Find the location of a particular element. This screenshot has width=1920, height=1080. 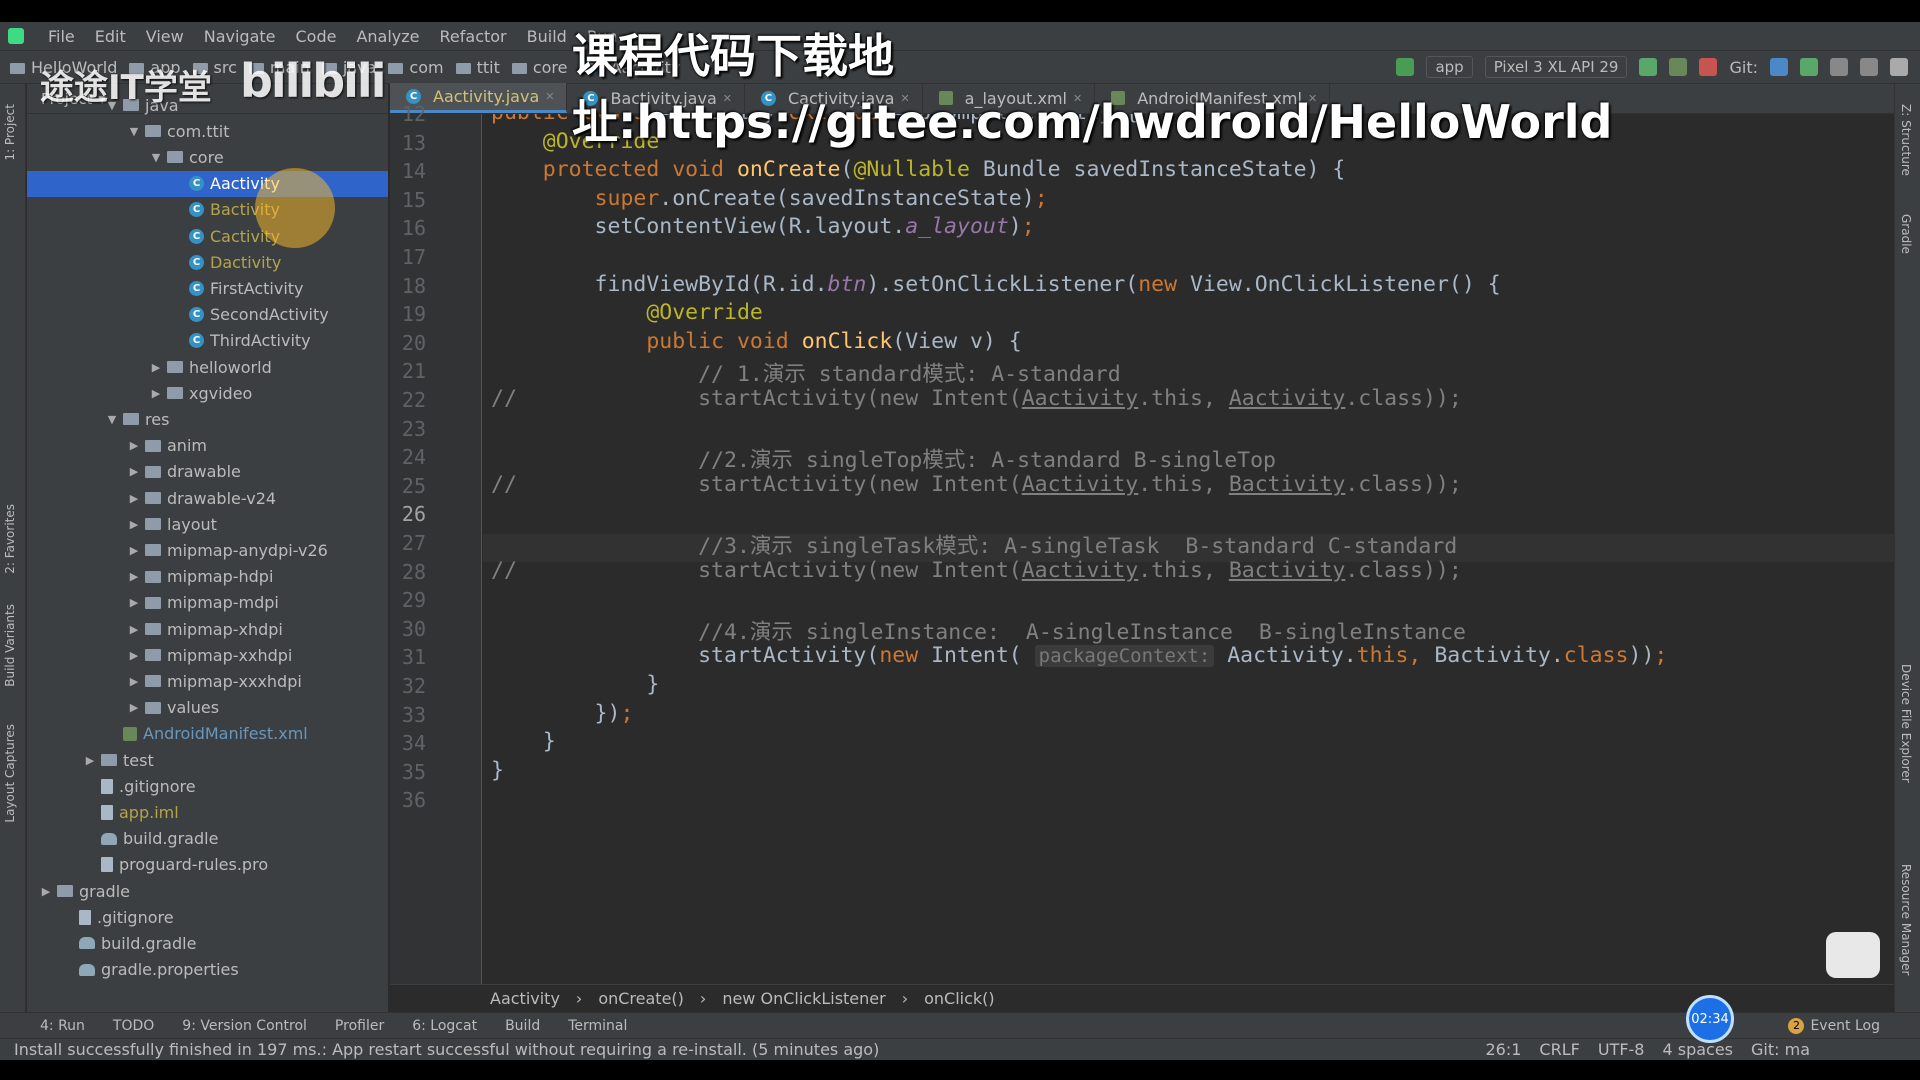

editor-tab: C Bactivity.java ✕ is located at coordinates (656, 98).